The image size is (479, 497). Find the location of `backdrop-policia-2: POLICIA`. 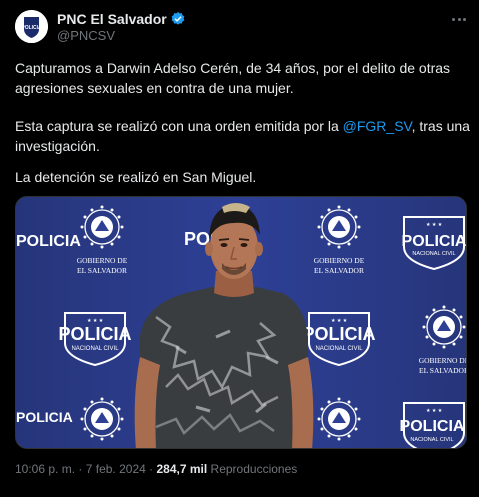

backdrop-policia-2: POLICIA is located at coordinates (94, 334).